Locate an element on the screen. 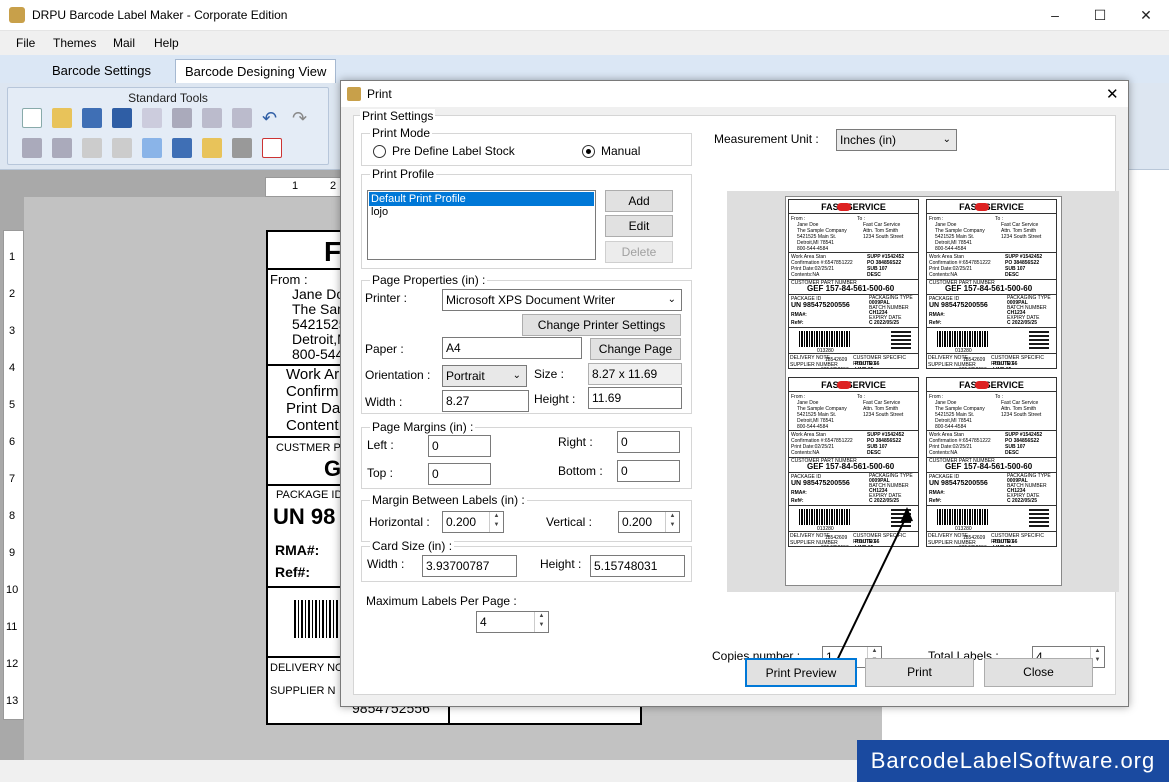 The width and height of the screenshot is (1169, 782). card-height-label: Height : is located at coordinates (561, 564).